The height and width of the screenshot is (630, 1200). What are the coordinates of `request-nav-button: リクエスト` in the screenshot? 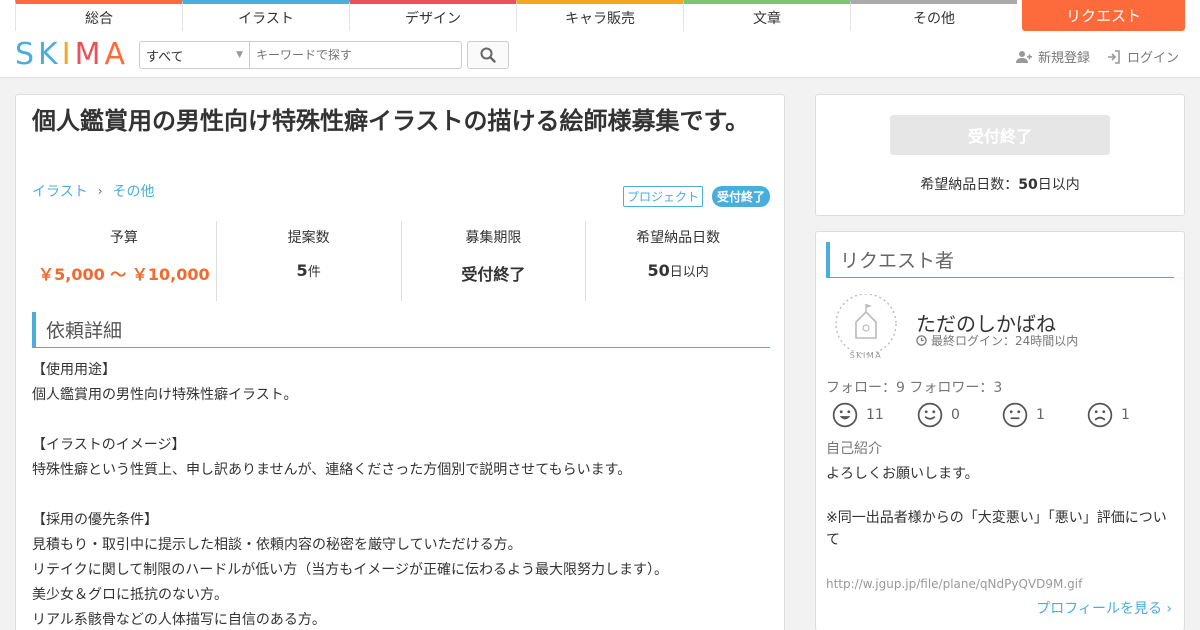 It's located at (1103, 15).